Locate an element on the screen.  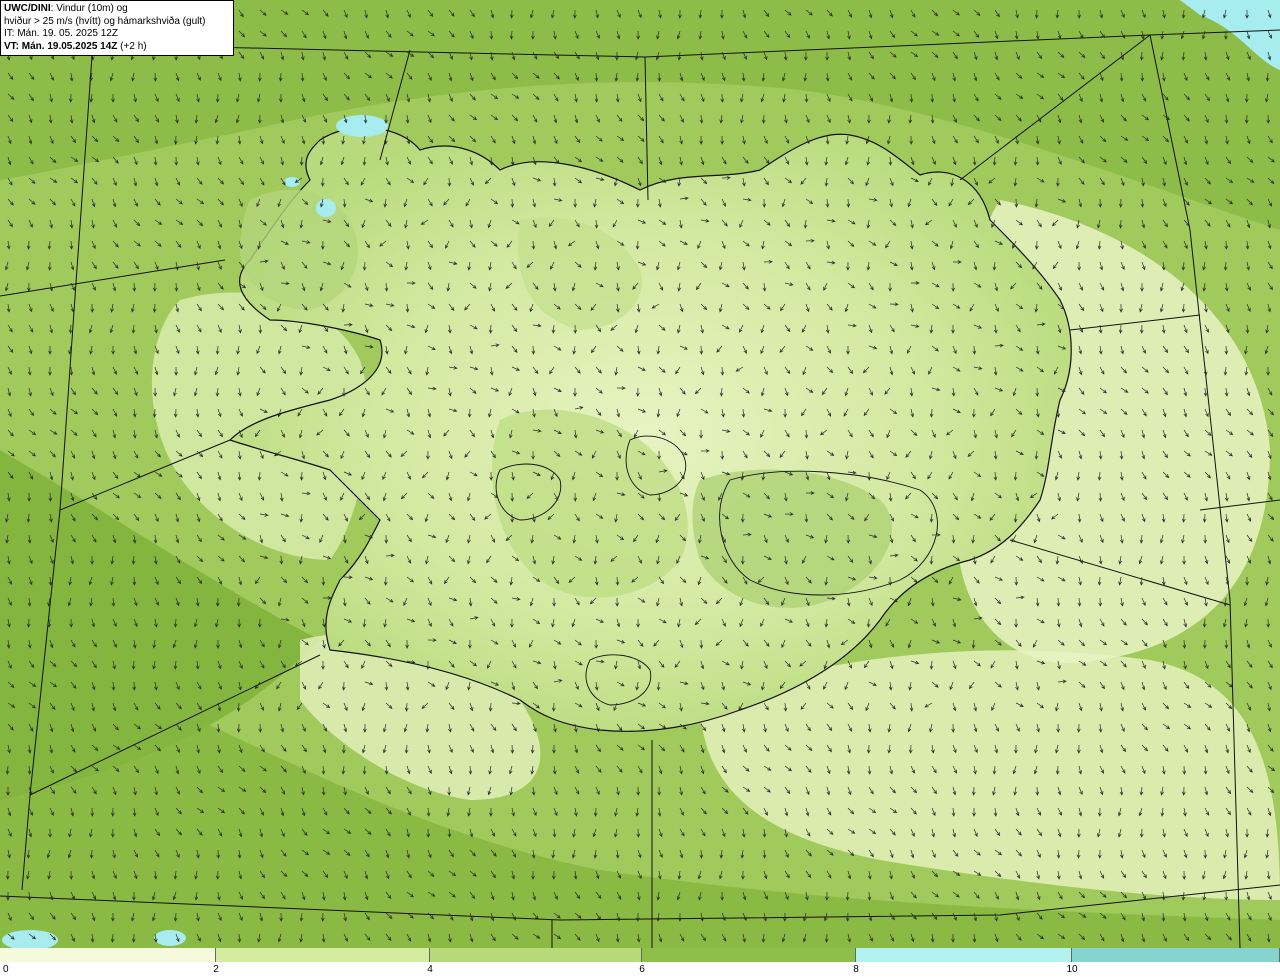
colorbar: 0 2 4 6 8 10 is located at coordinates (640, 963).